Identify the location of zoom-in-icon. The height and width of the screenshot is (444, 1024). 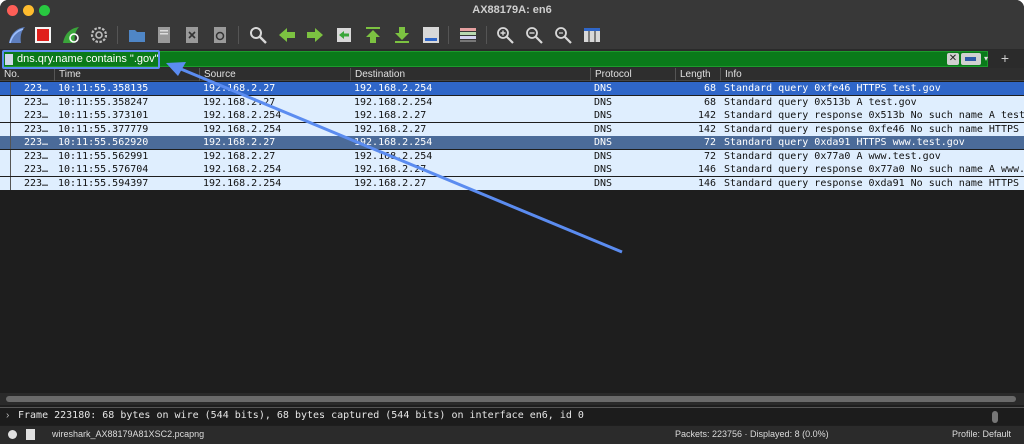
(505, 35).